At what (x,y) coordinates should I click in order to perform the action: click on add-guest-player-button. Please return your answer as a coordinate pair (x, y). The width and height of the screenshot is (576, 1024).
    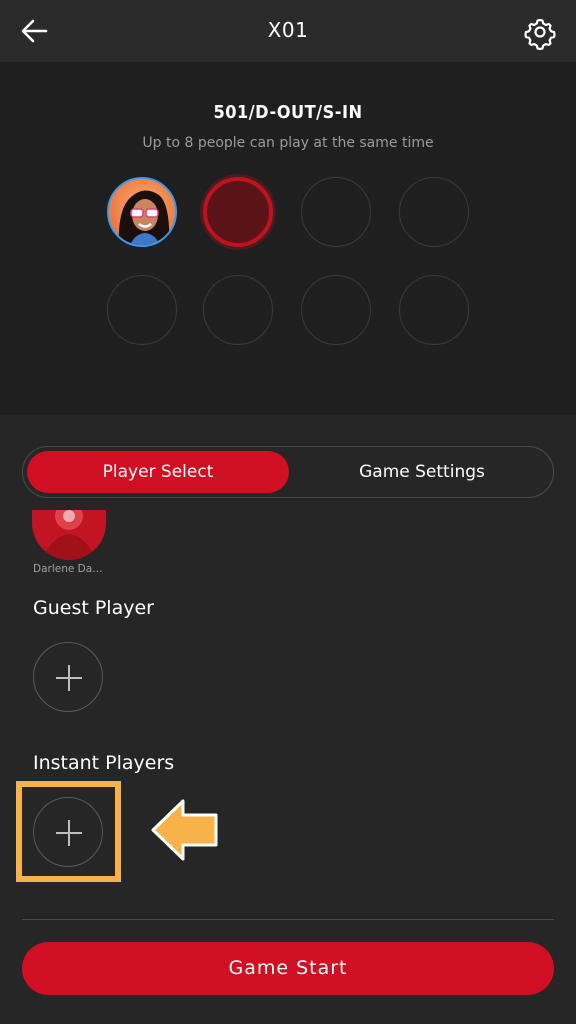
    Looking at the image, I should click on (68, 677).